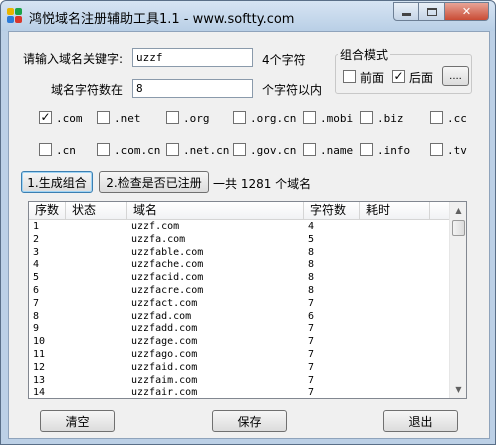 Image resolution: width=496 pixels, height=445 pixels. Describe the element at coordinates (311, 278) in the screenshot. I see `cell-length: 8` at that location.